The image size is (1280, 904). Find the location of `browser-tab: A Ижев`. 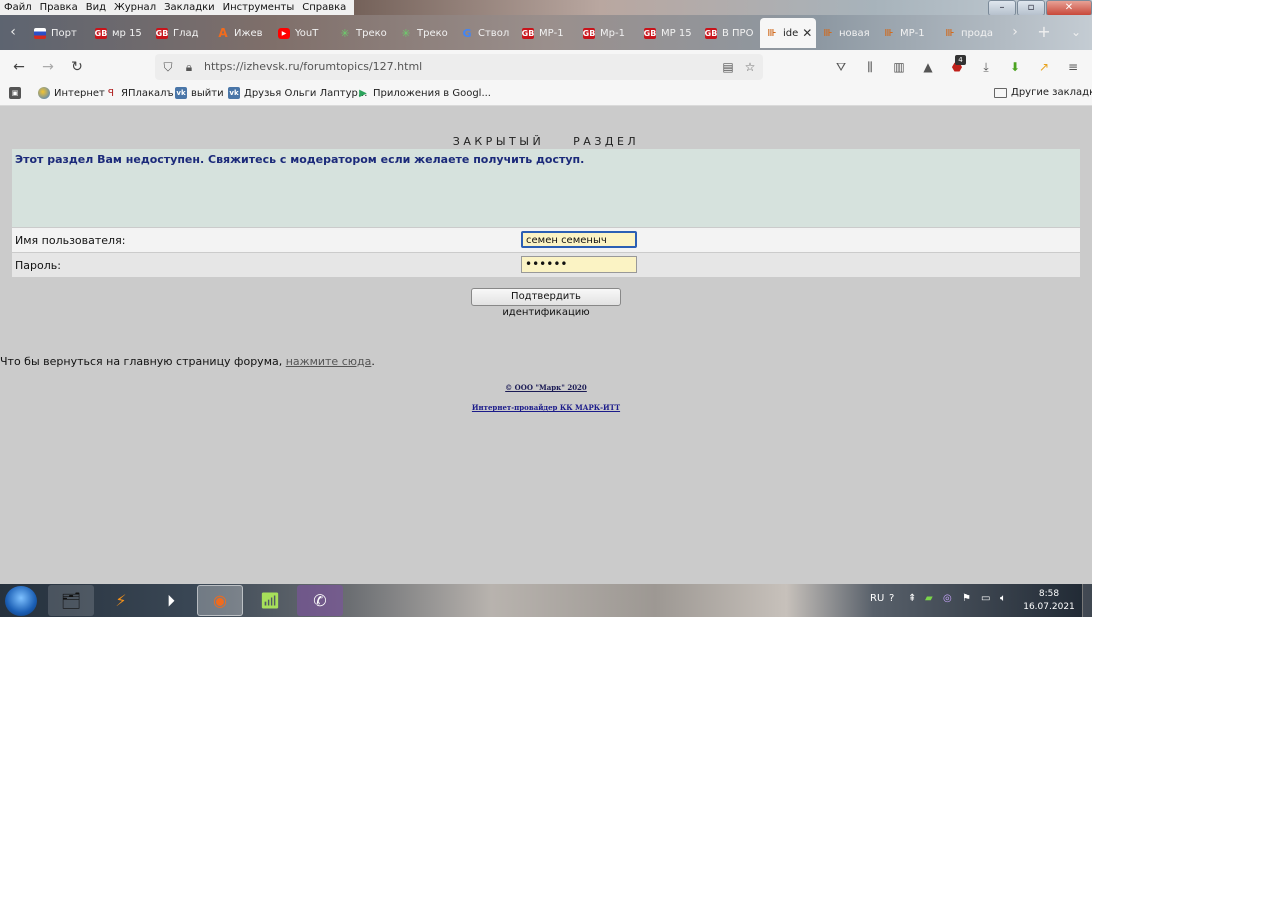

browser-tab: A Ижев is located at coordinates (241, 33).